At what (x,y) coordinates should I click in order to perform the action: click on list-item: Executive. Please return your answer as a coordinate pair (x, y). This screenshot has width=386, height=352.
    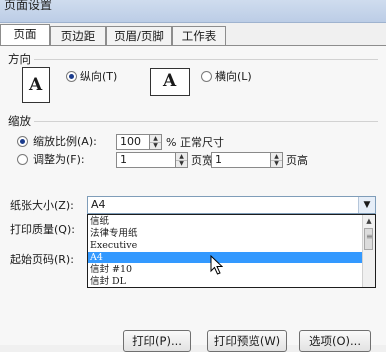
    Looking at the image, I should click on (113, 245).